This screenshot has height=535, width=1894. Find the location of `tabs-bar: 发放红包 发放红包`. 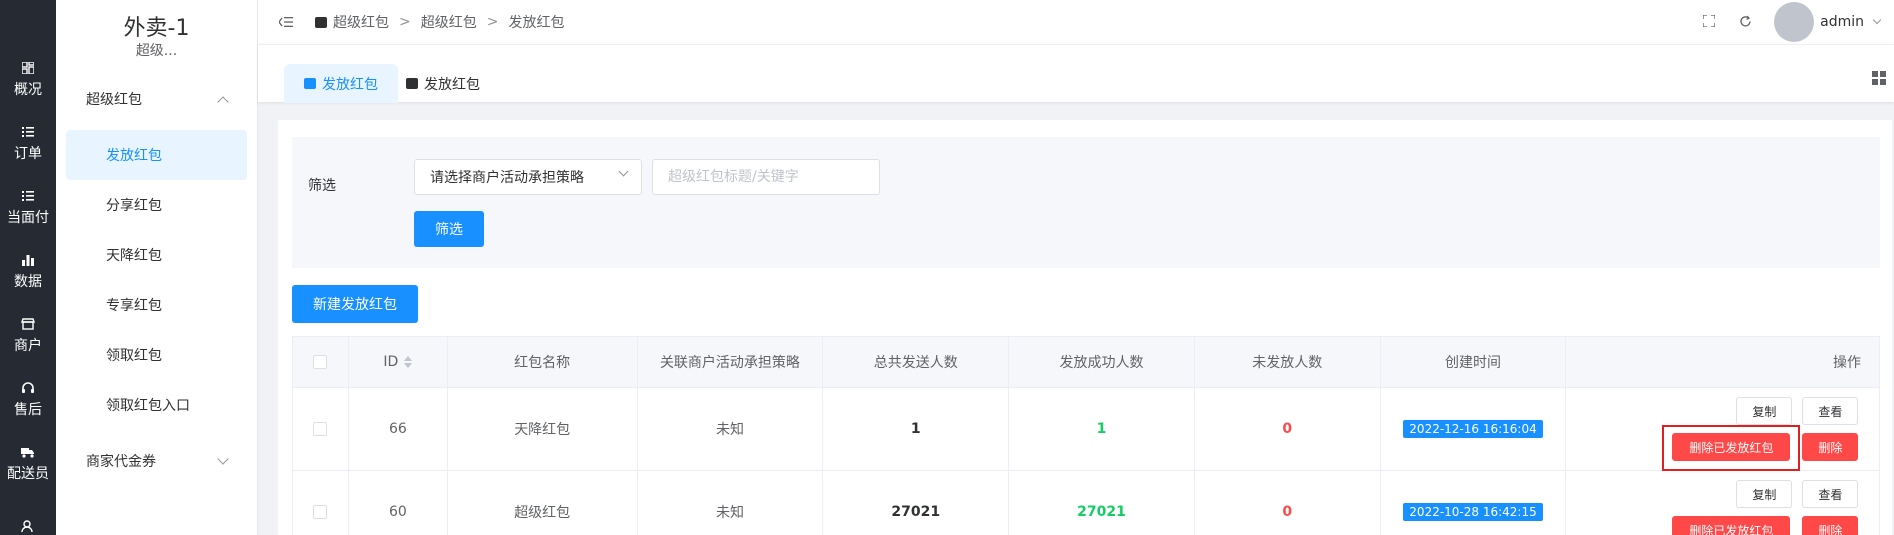

tabs-bar: 发放红包 发放红包 is located at coordinates (1076, 73).